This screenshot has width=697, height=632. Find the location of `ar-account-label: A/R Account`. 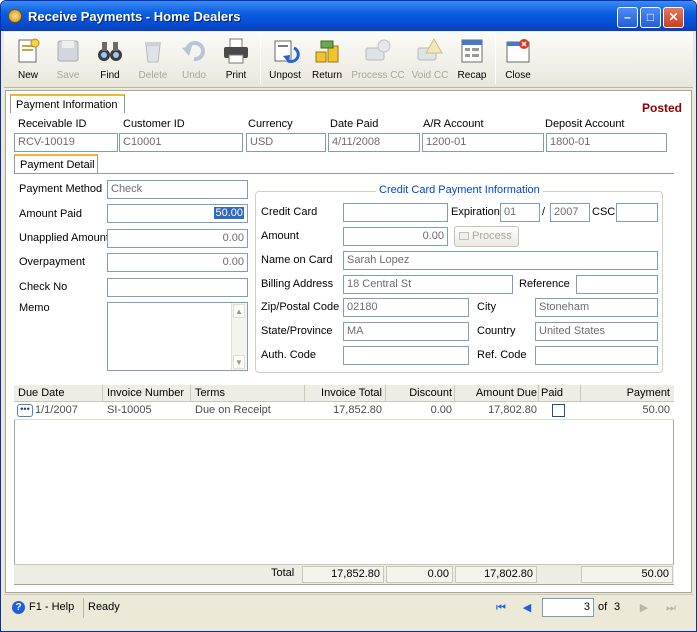

ar-account-label: A/R Account is located at coordinates (453, 124).